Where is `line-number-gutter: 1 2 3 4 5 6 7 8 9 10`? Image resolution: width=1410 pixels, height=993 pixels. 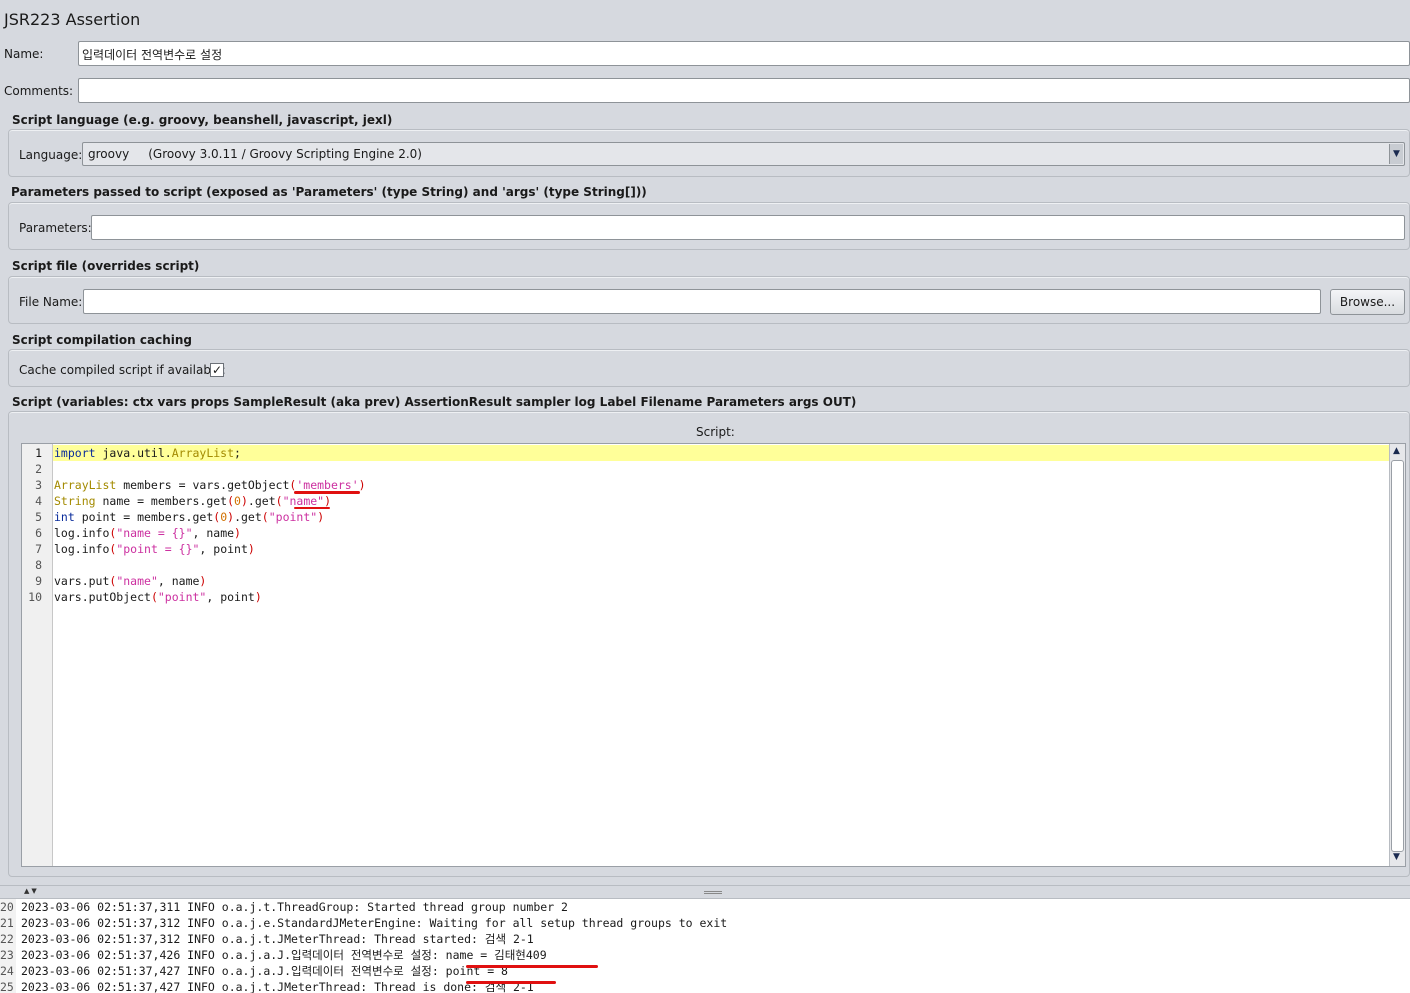
line-number-gutter: 1 2 3 4 5 6 7 8 9 10 is located at coordinates (37, 655).